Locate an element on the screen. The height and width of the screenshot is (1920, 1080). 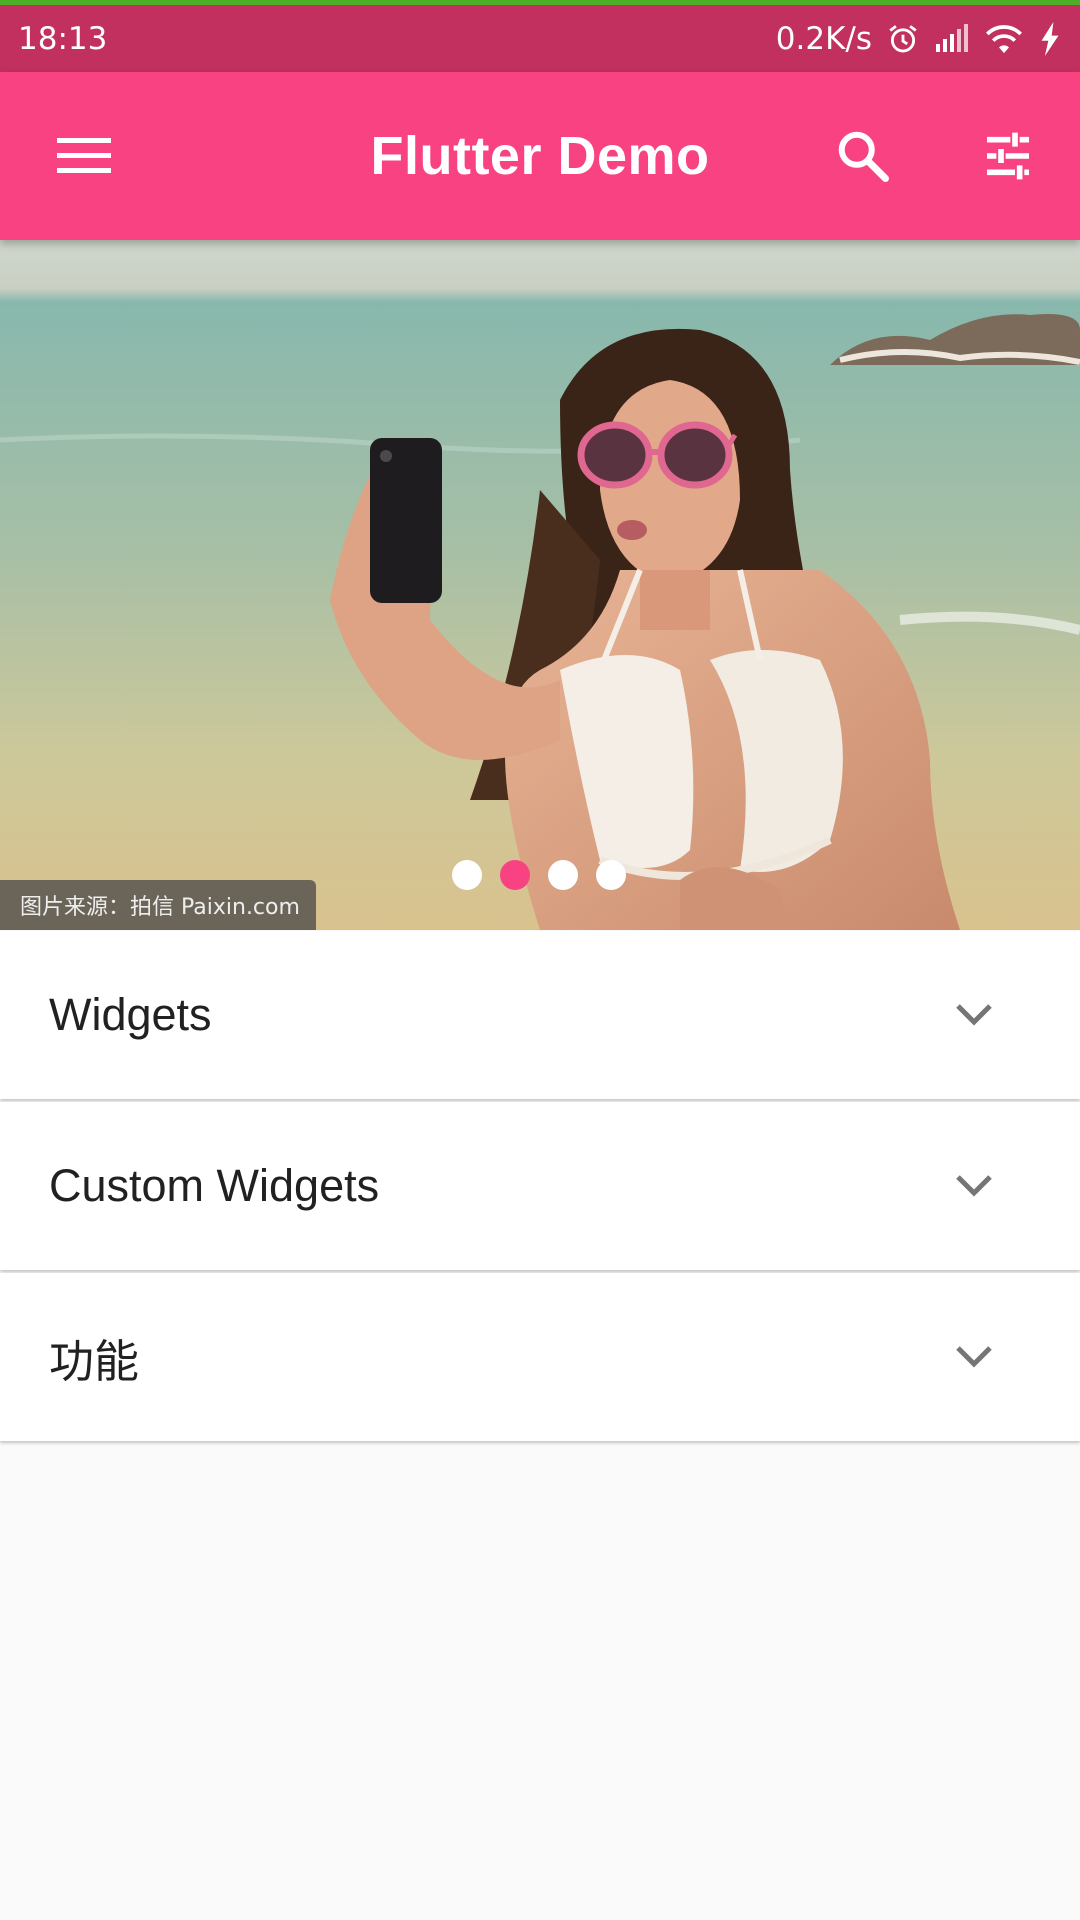
alarm-icon is located at coordinates (903, 39).